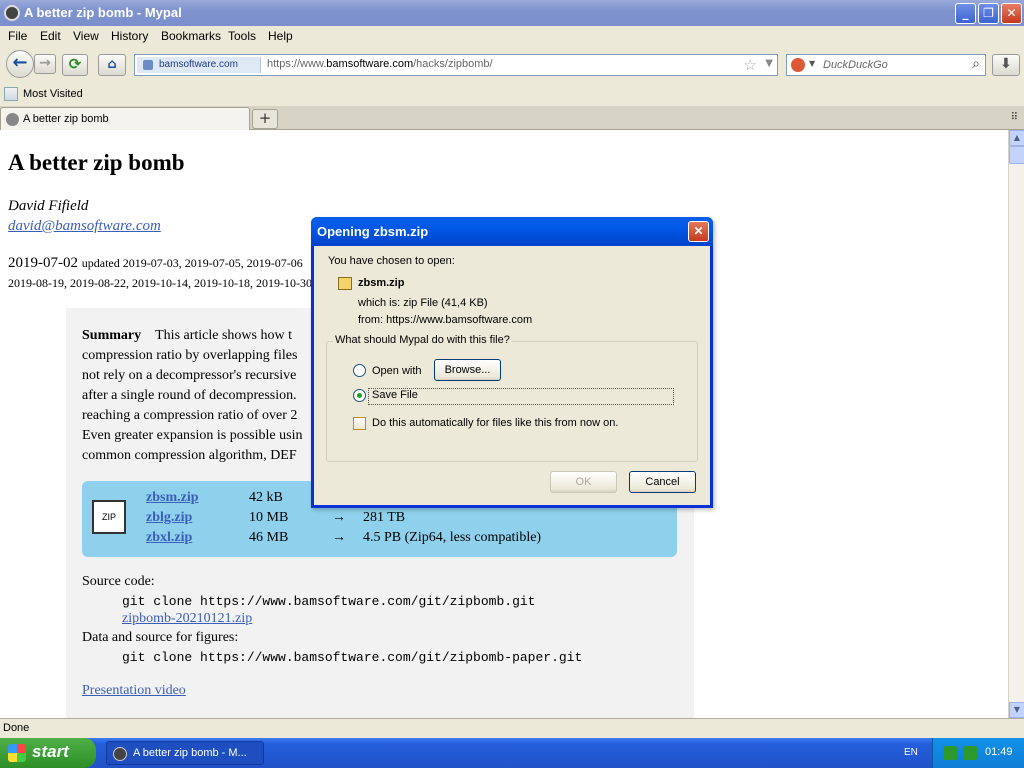  What do you see at coordinates (1011, 13) in the screenshot?
I see `close-window-button: ✕` at bounding box center [1011, 13].